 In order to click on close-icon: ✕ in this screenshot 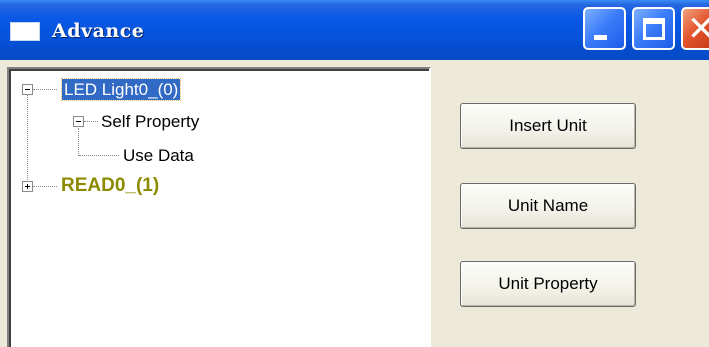, I will do `click(698, 29)`.